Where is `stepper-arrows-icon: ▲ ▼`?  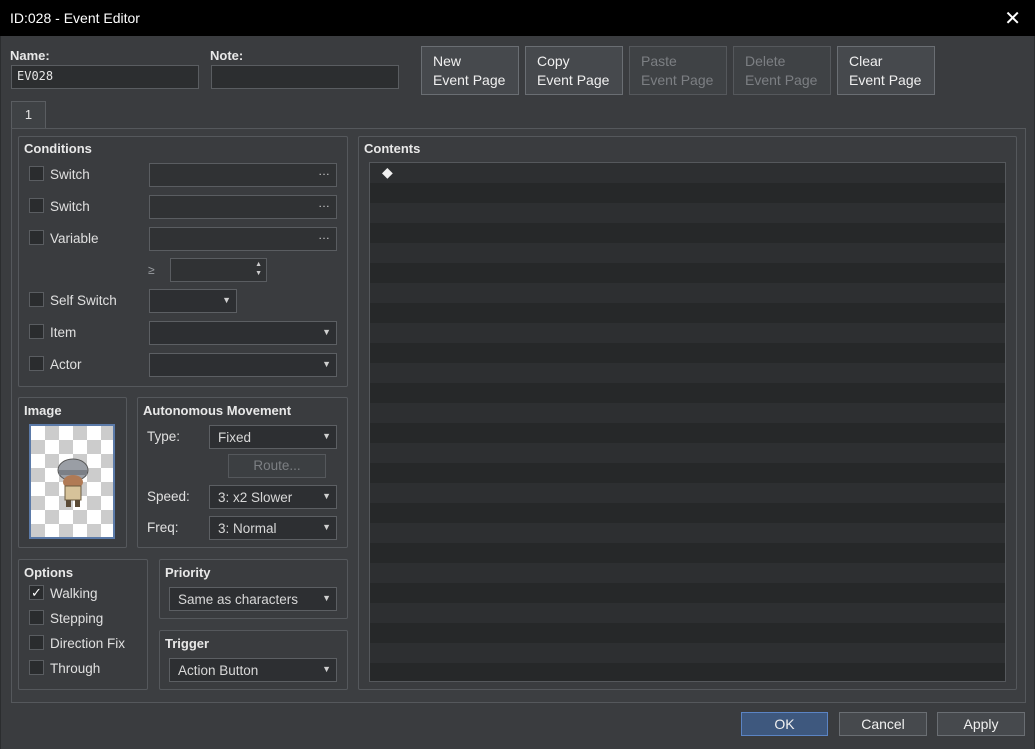
stepper-arrows-icon: ▲ ▼ is located at coordinates (258, 269).